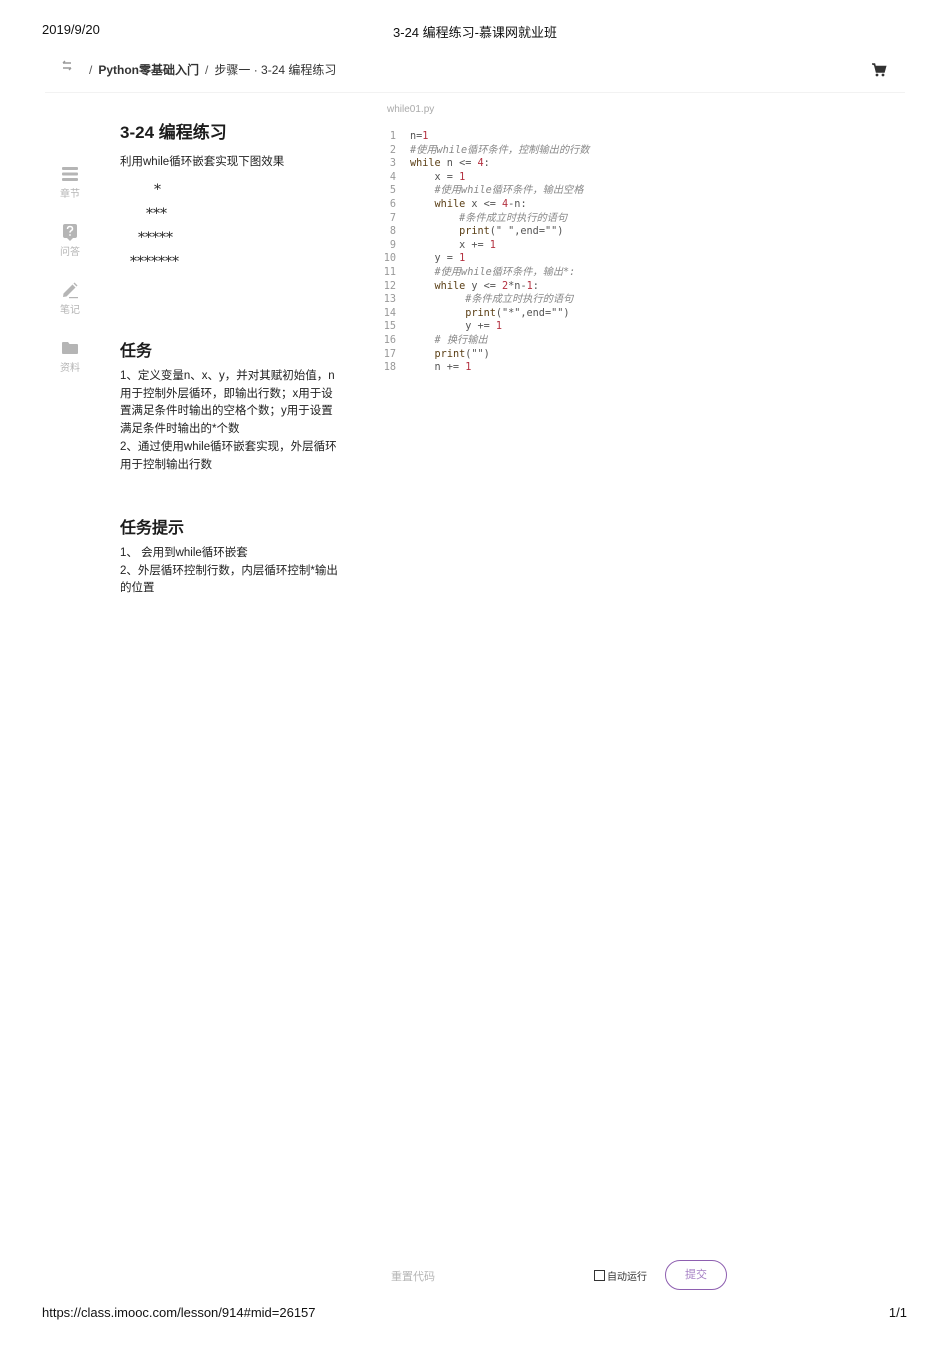 This screenshot has width=950, height=1345. Describe the element at coordinates (156, 214) in the screenshot. I see `star-row: ***` at that location.